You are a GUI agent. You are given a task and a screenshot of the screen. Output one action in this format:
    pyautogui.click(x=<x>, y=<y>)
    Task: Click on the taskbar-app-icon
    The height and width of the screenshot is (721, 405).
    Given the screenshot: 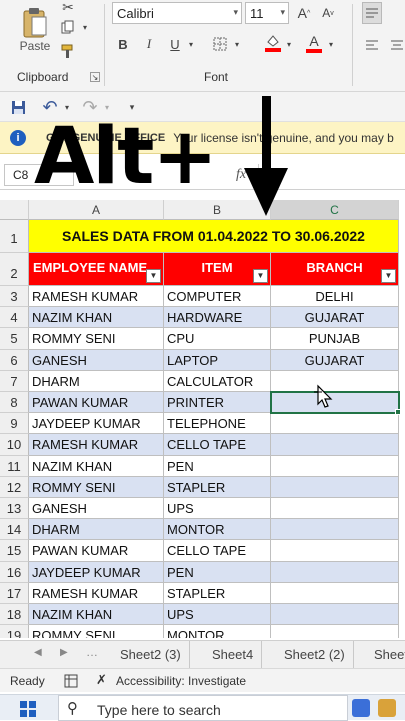 What is the action you would take?
    pyautogui.click(x=361, y=708)
    